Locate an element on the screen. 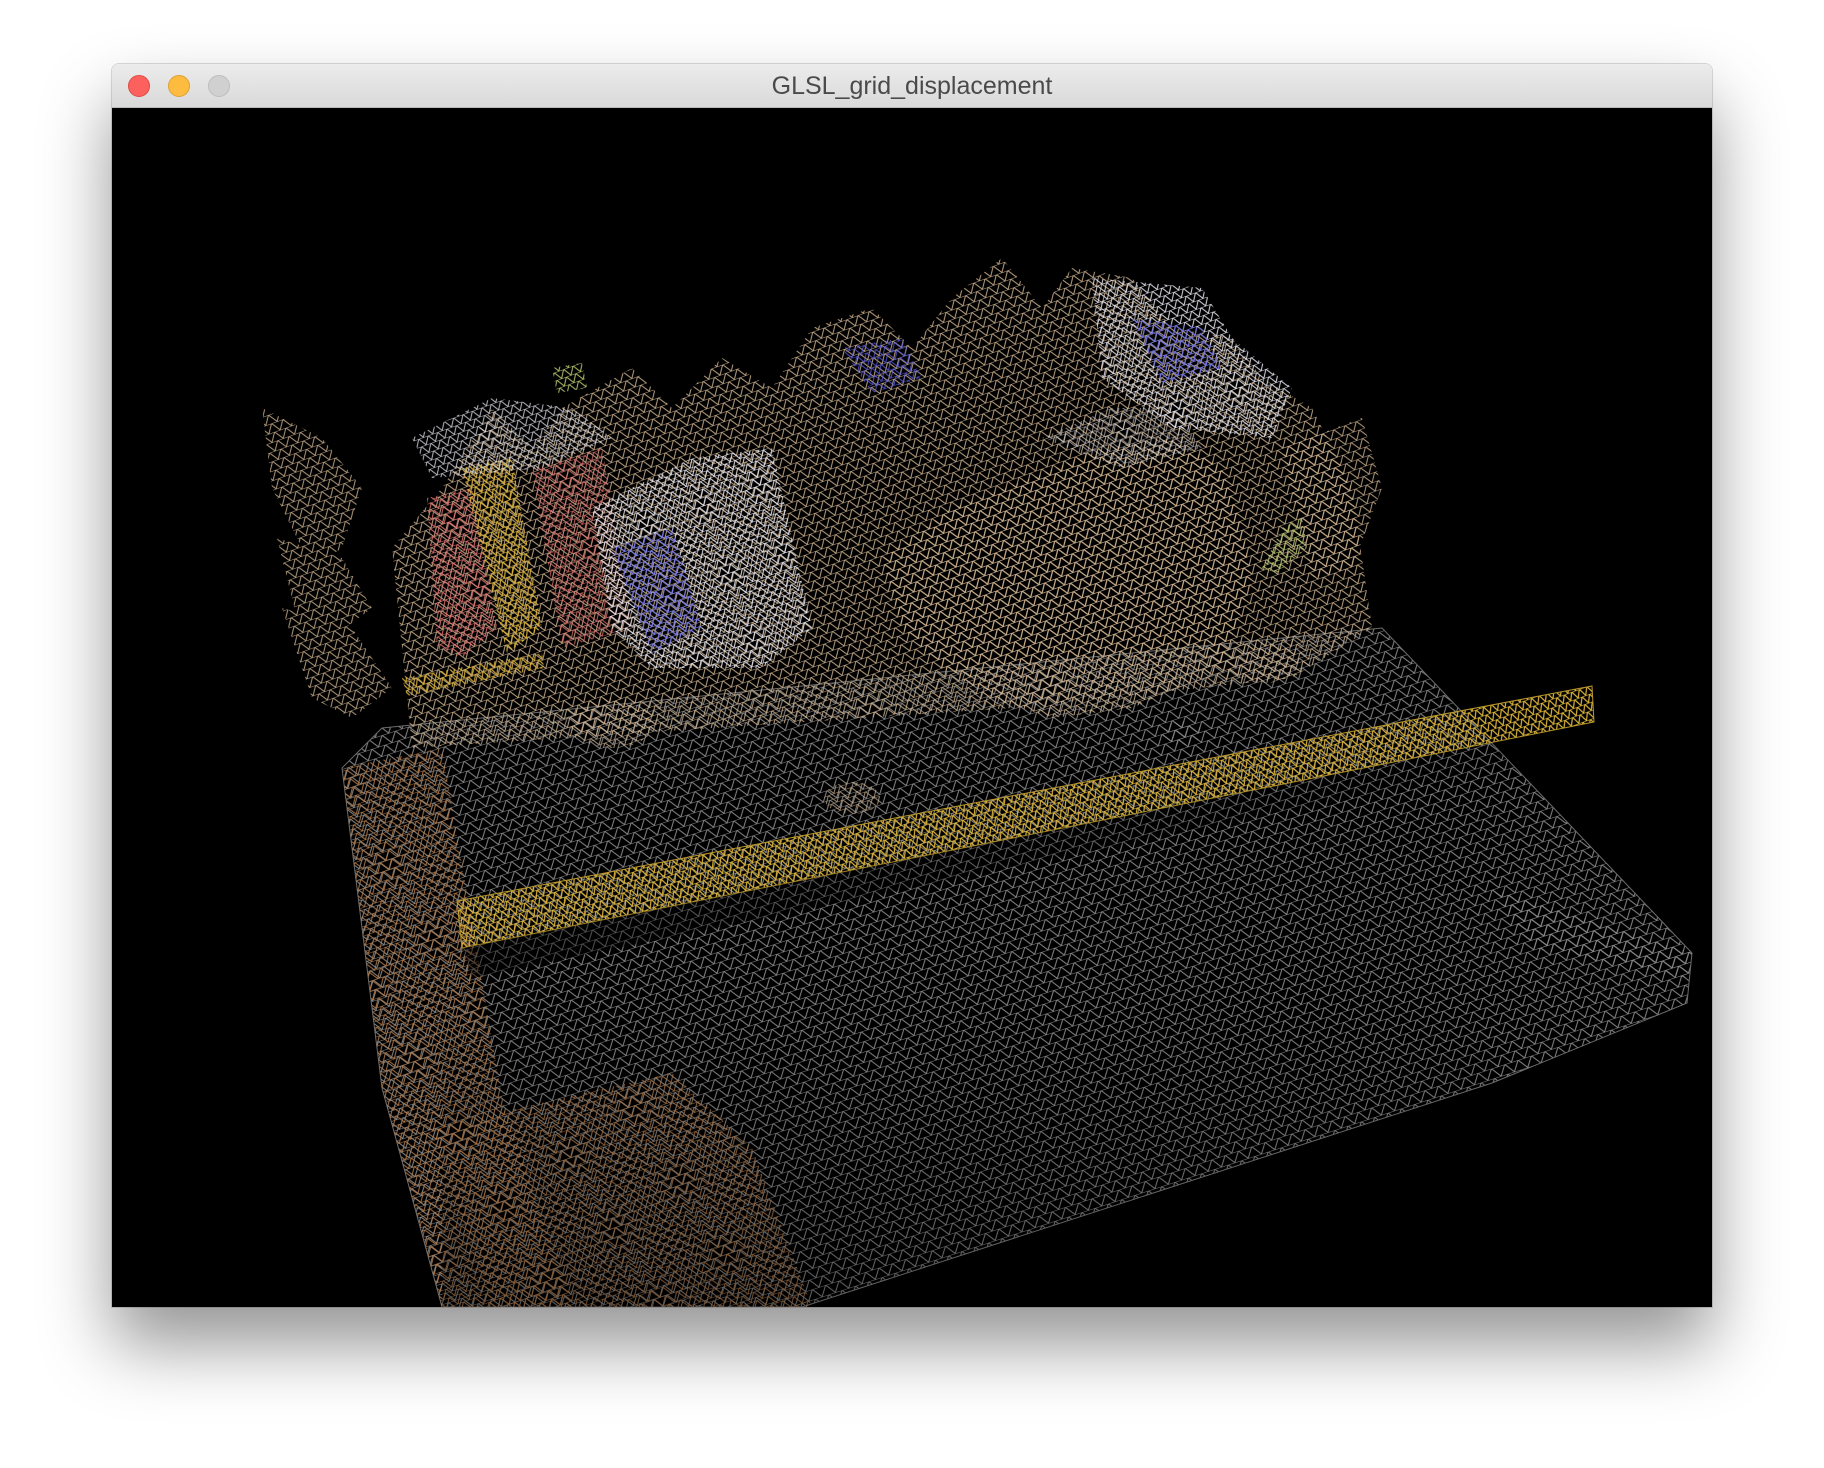 Image resolution: width=1824 pixels, height=1468 pixels. terrain-front-shade is located at coordinates (967, 1157).